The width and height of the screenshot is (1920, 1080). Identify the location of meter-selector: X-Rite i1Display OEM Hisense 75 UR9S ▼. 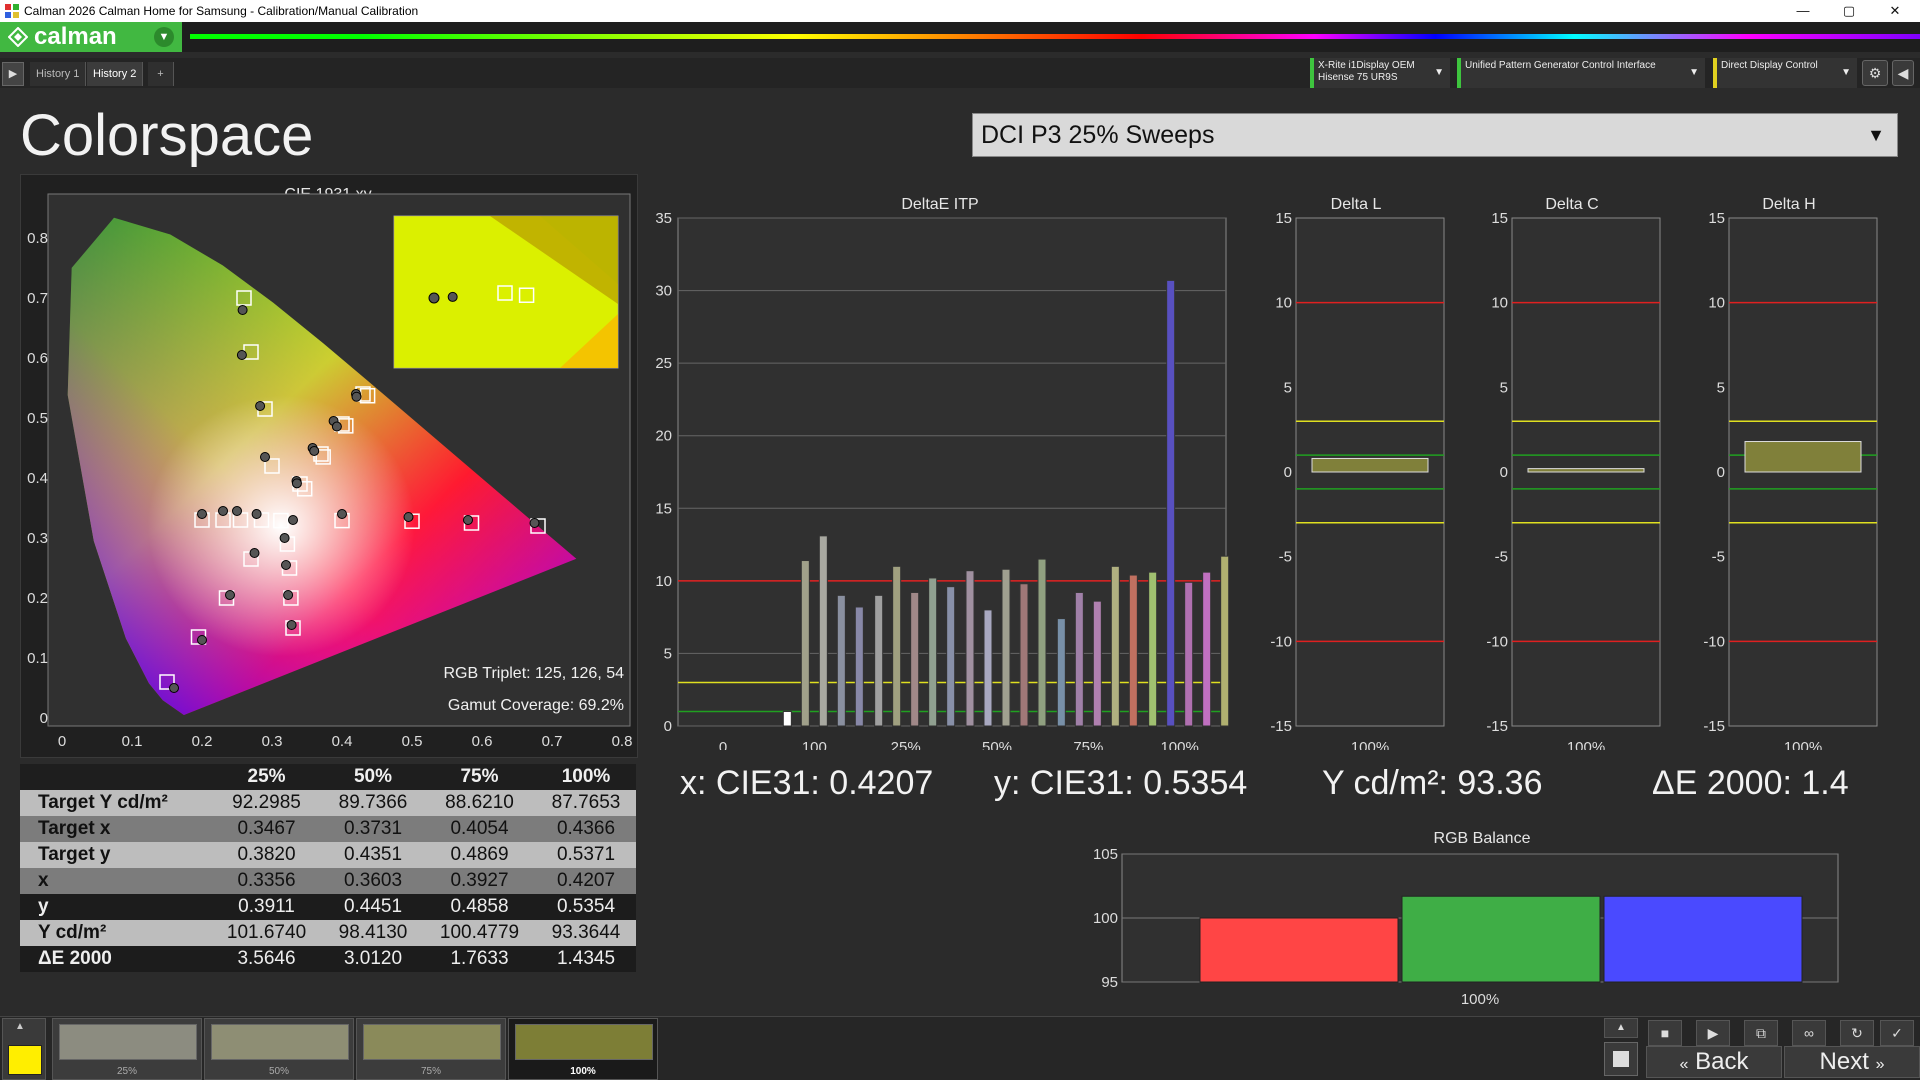
(1380, 73).